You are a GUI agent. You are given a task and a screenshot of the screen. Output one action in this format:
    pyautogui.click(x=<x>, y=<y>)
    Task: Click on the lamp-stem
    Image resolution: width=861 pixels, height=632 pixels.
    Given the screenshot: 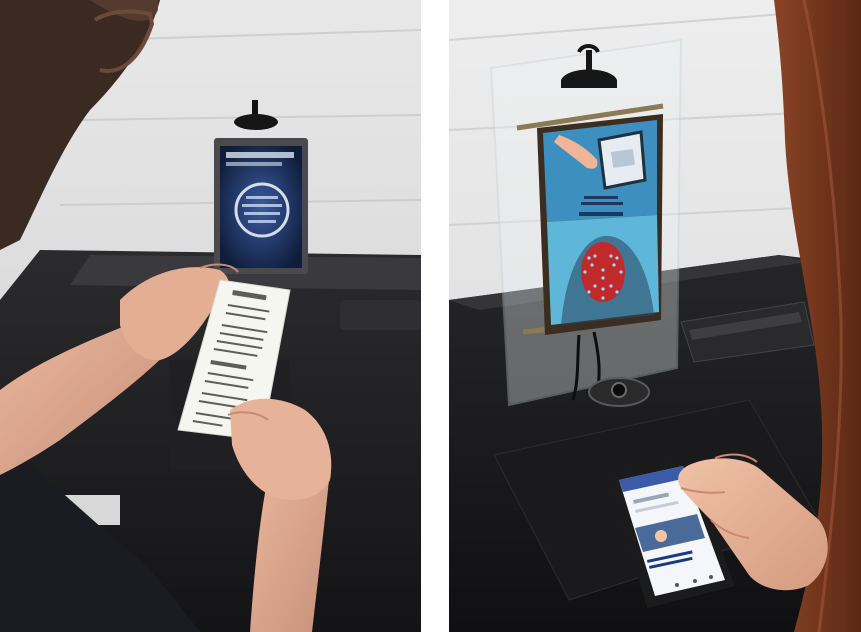 What is the action you would take?
    pyautogui.click(x=589, y=61)
    